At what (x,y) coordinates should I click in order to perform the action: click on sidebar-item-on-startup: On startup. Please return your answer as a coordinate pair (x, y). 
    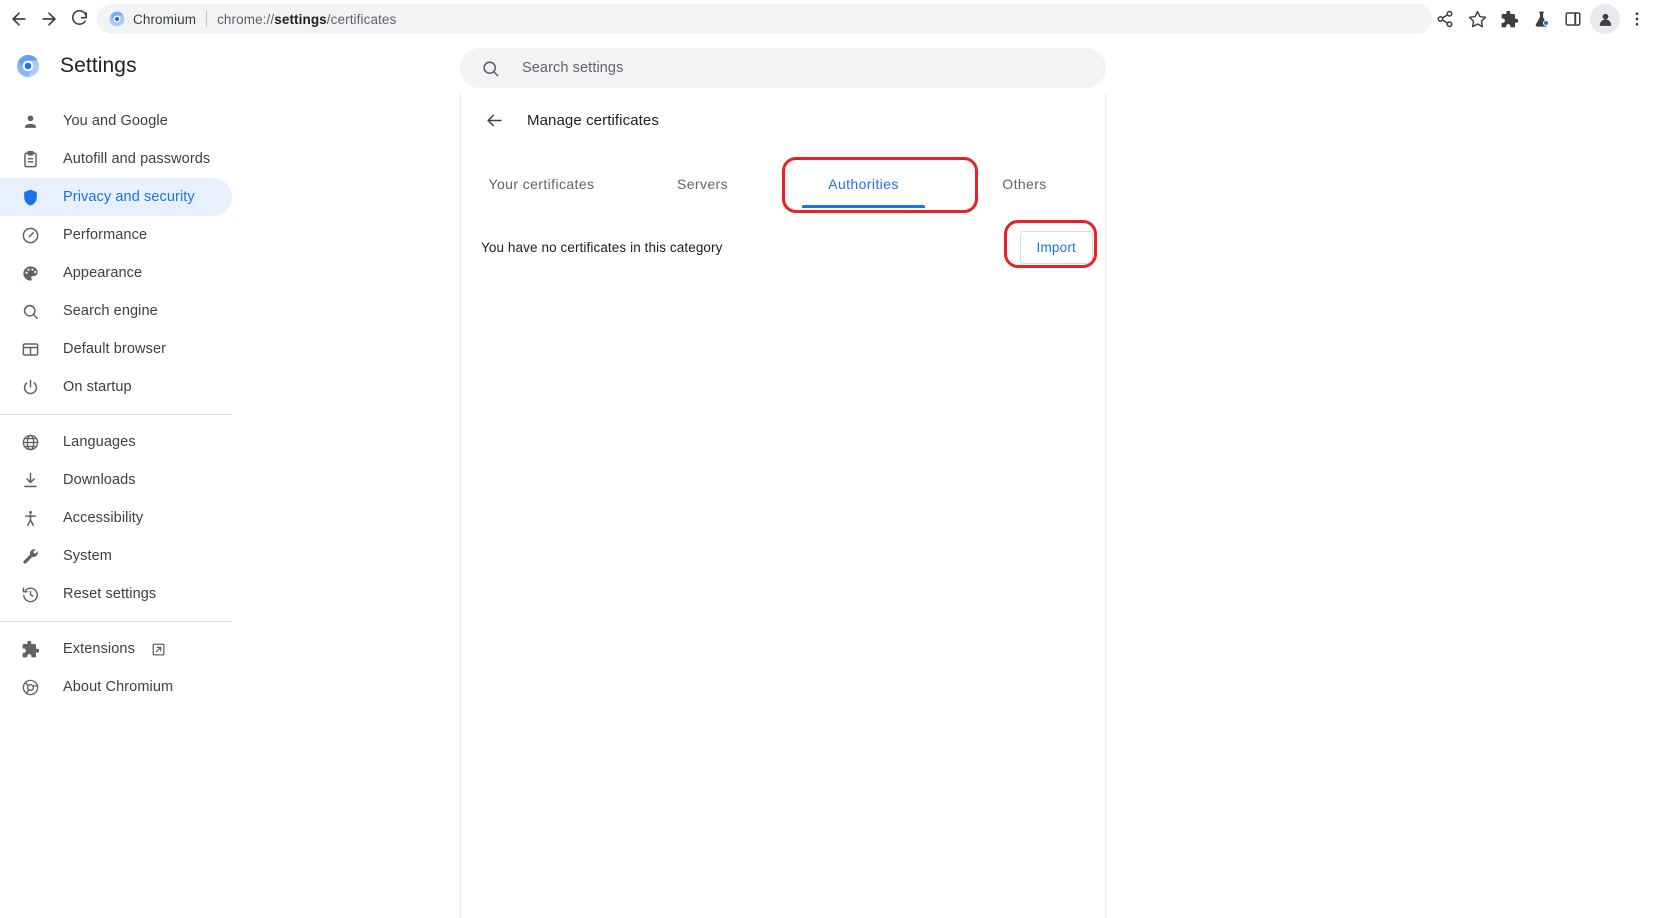
    Looking at the image, I should click on (116, 387).